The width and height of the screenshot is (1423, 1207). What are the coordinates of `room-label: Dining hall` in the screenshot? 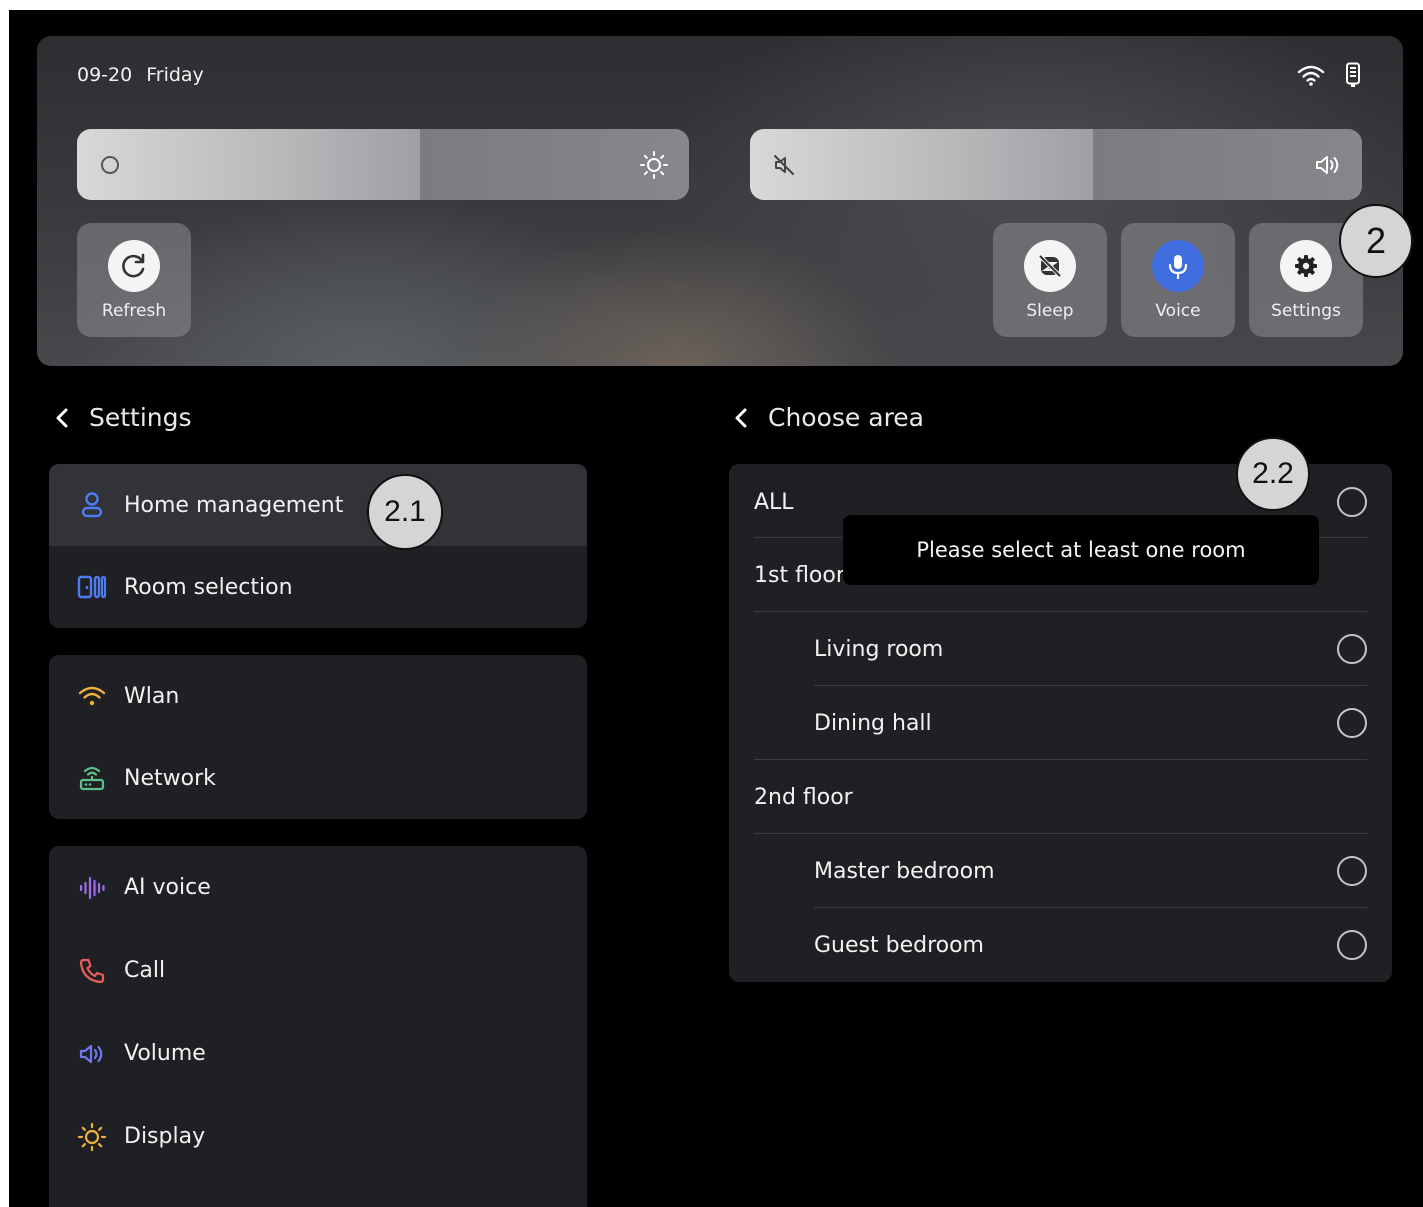 It's located at (873, 723).